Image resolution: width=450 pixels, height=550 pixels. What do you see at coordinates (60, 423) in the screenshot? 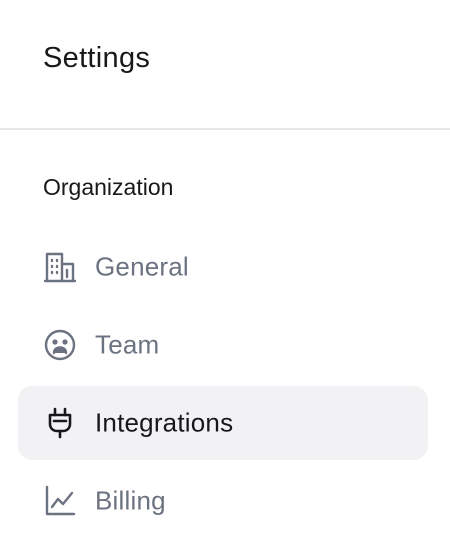
I see `plug-icon` at bounding box center [60, 423].